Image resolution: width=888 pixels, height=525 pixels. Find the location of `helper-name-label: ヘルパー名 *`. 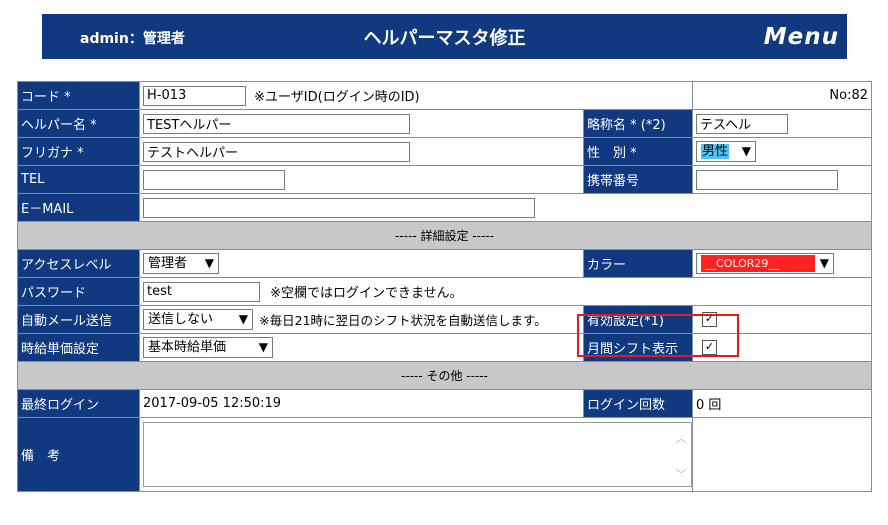

helper-name-label: ヘルパー名 * is located at coordinates (78, 123).